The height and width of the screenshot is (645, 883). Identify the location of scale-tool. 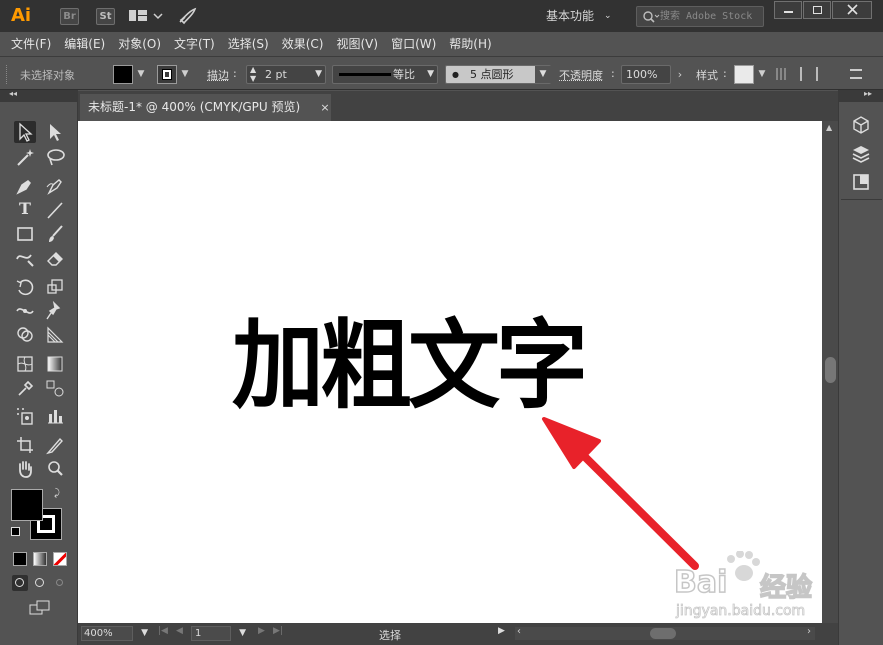
(55, 287).